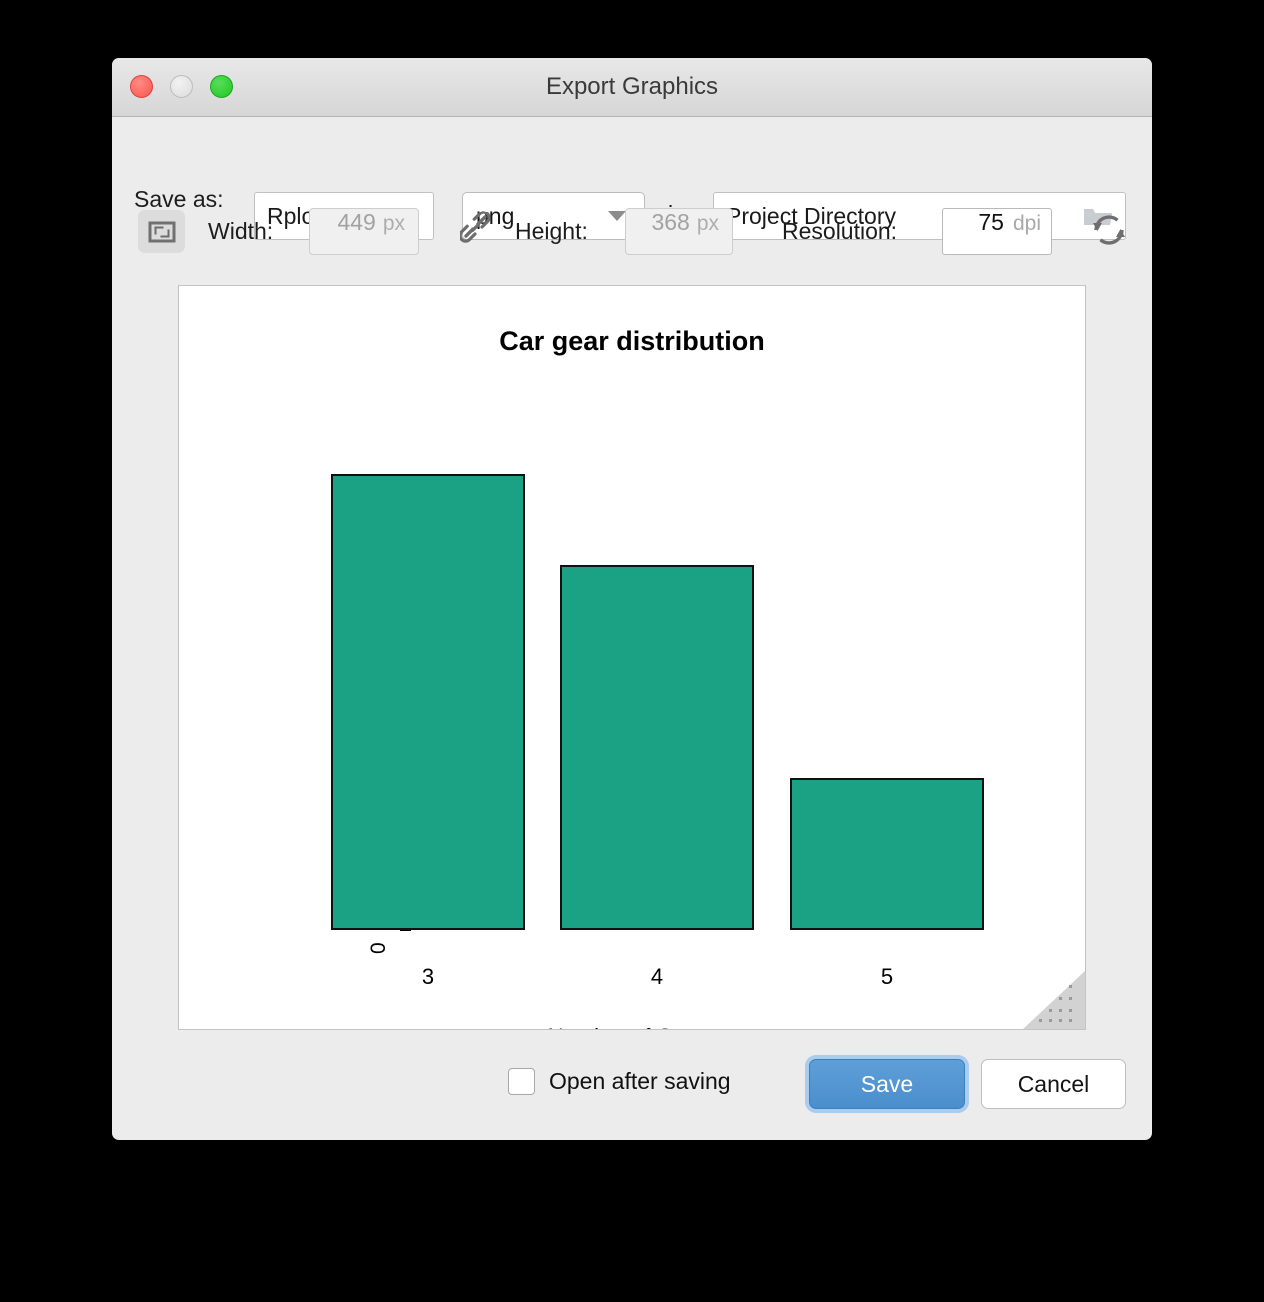 This screenshot has height=1302, width=1264. I want to click on dialog-footer: Open after saving Save Cancel, so click(632, 1086).